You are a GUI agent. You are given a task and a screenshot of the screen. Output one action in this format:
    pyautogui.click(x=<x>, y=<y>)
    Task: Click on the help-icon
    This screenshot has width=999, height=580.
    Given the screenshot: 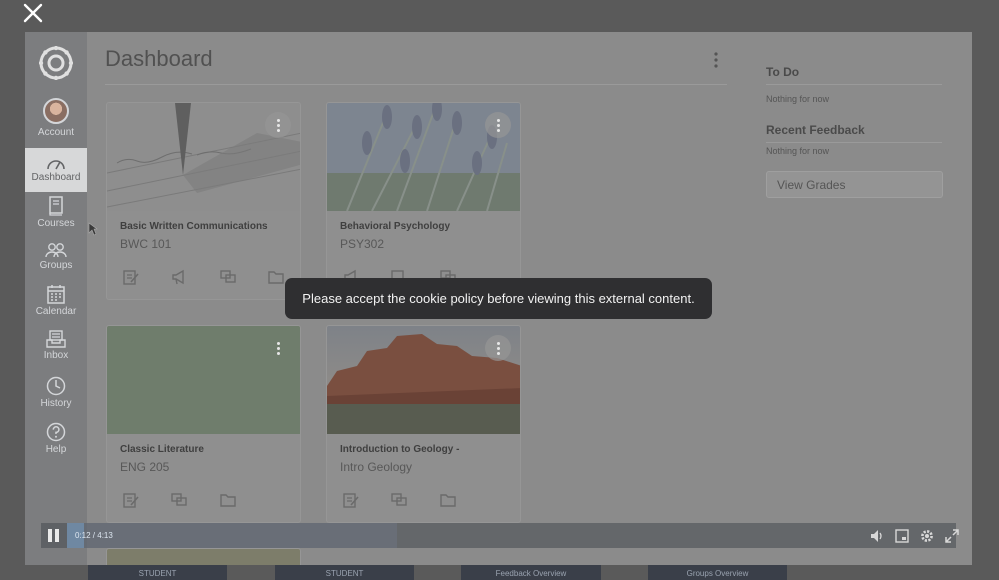 What is the action you would take?
    pyautogui.click(x=56, y=432)
    